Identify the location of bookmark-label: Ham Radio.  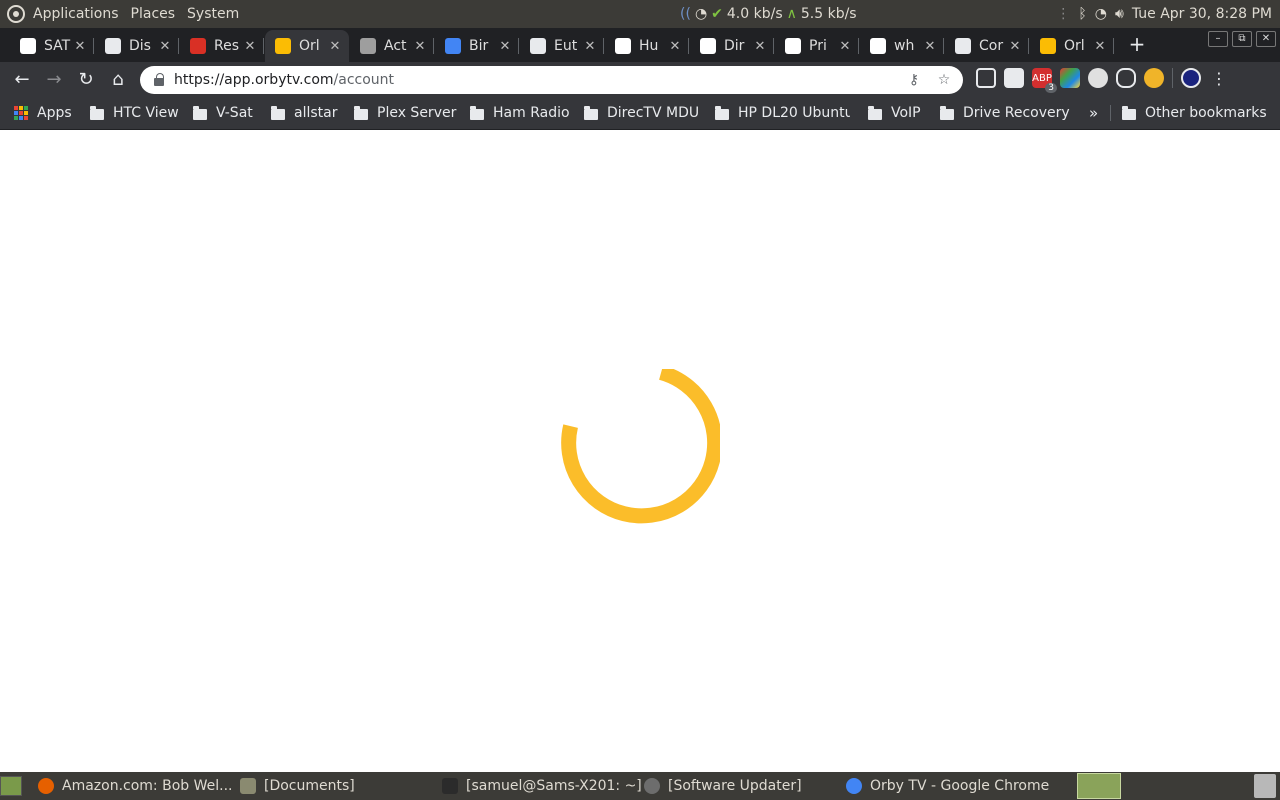
(531, 113).